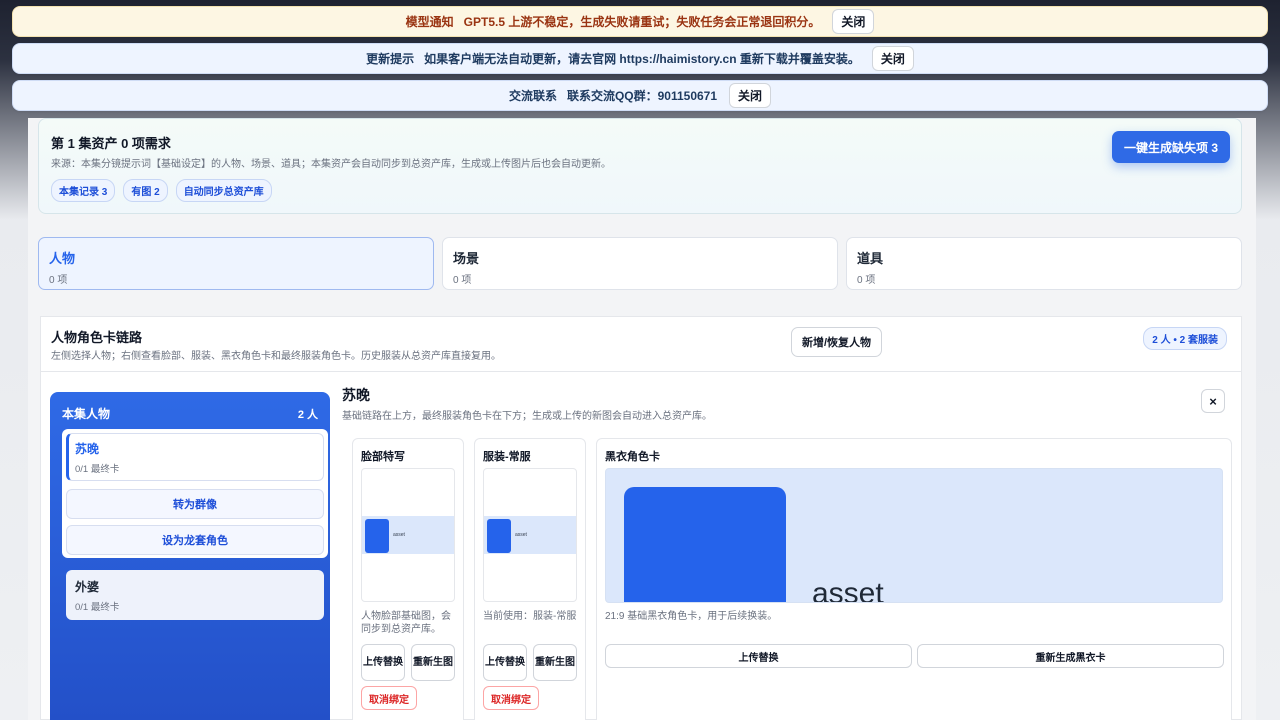  Describe the element at coordinates (914, 535) in the screenshot. I see `black-card-preview: asset` at that location.